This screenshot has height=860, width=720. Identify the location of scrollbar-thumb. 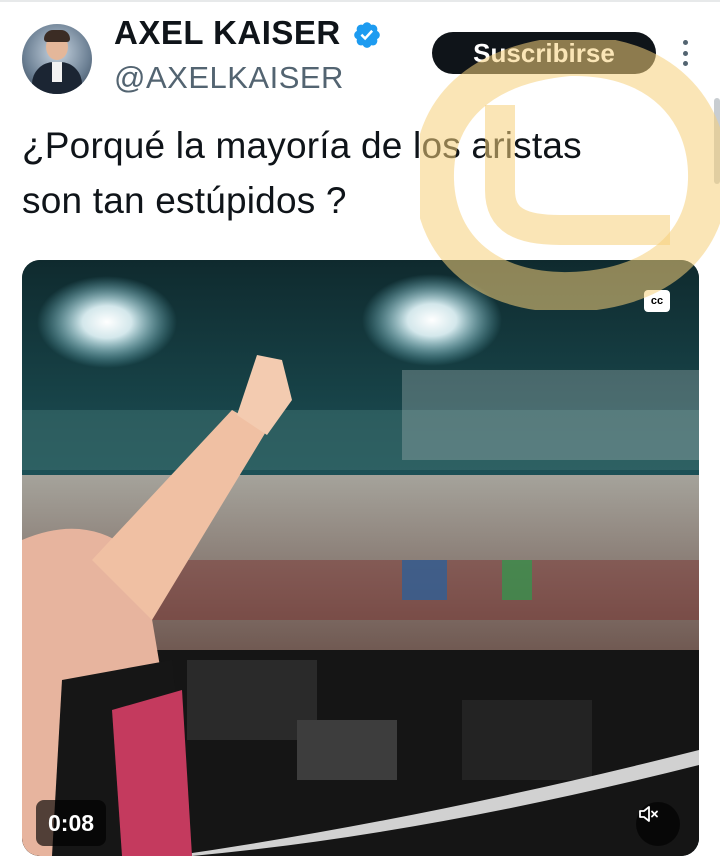
(717, 141).